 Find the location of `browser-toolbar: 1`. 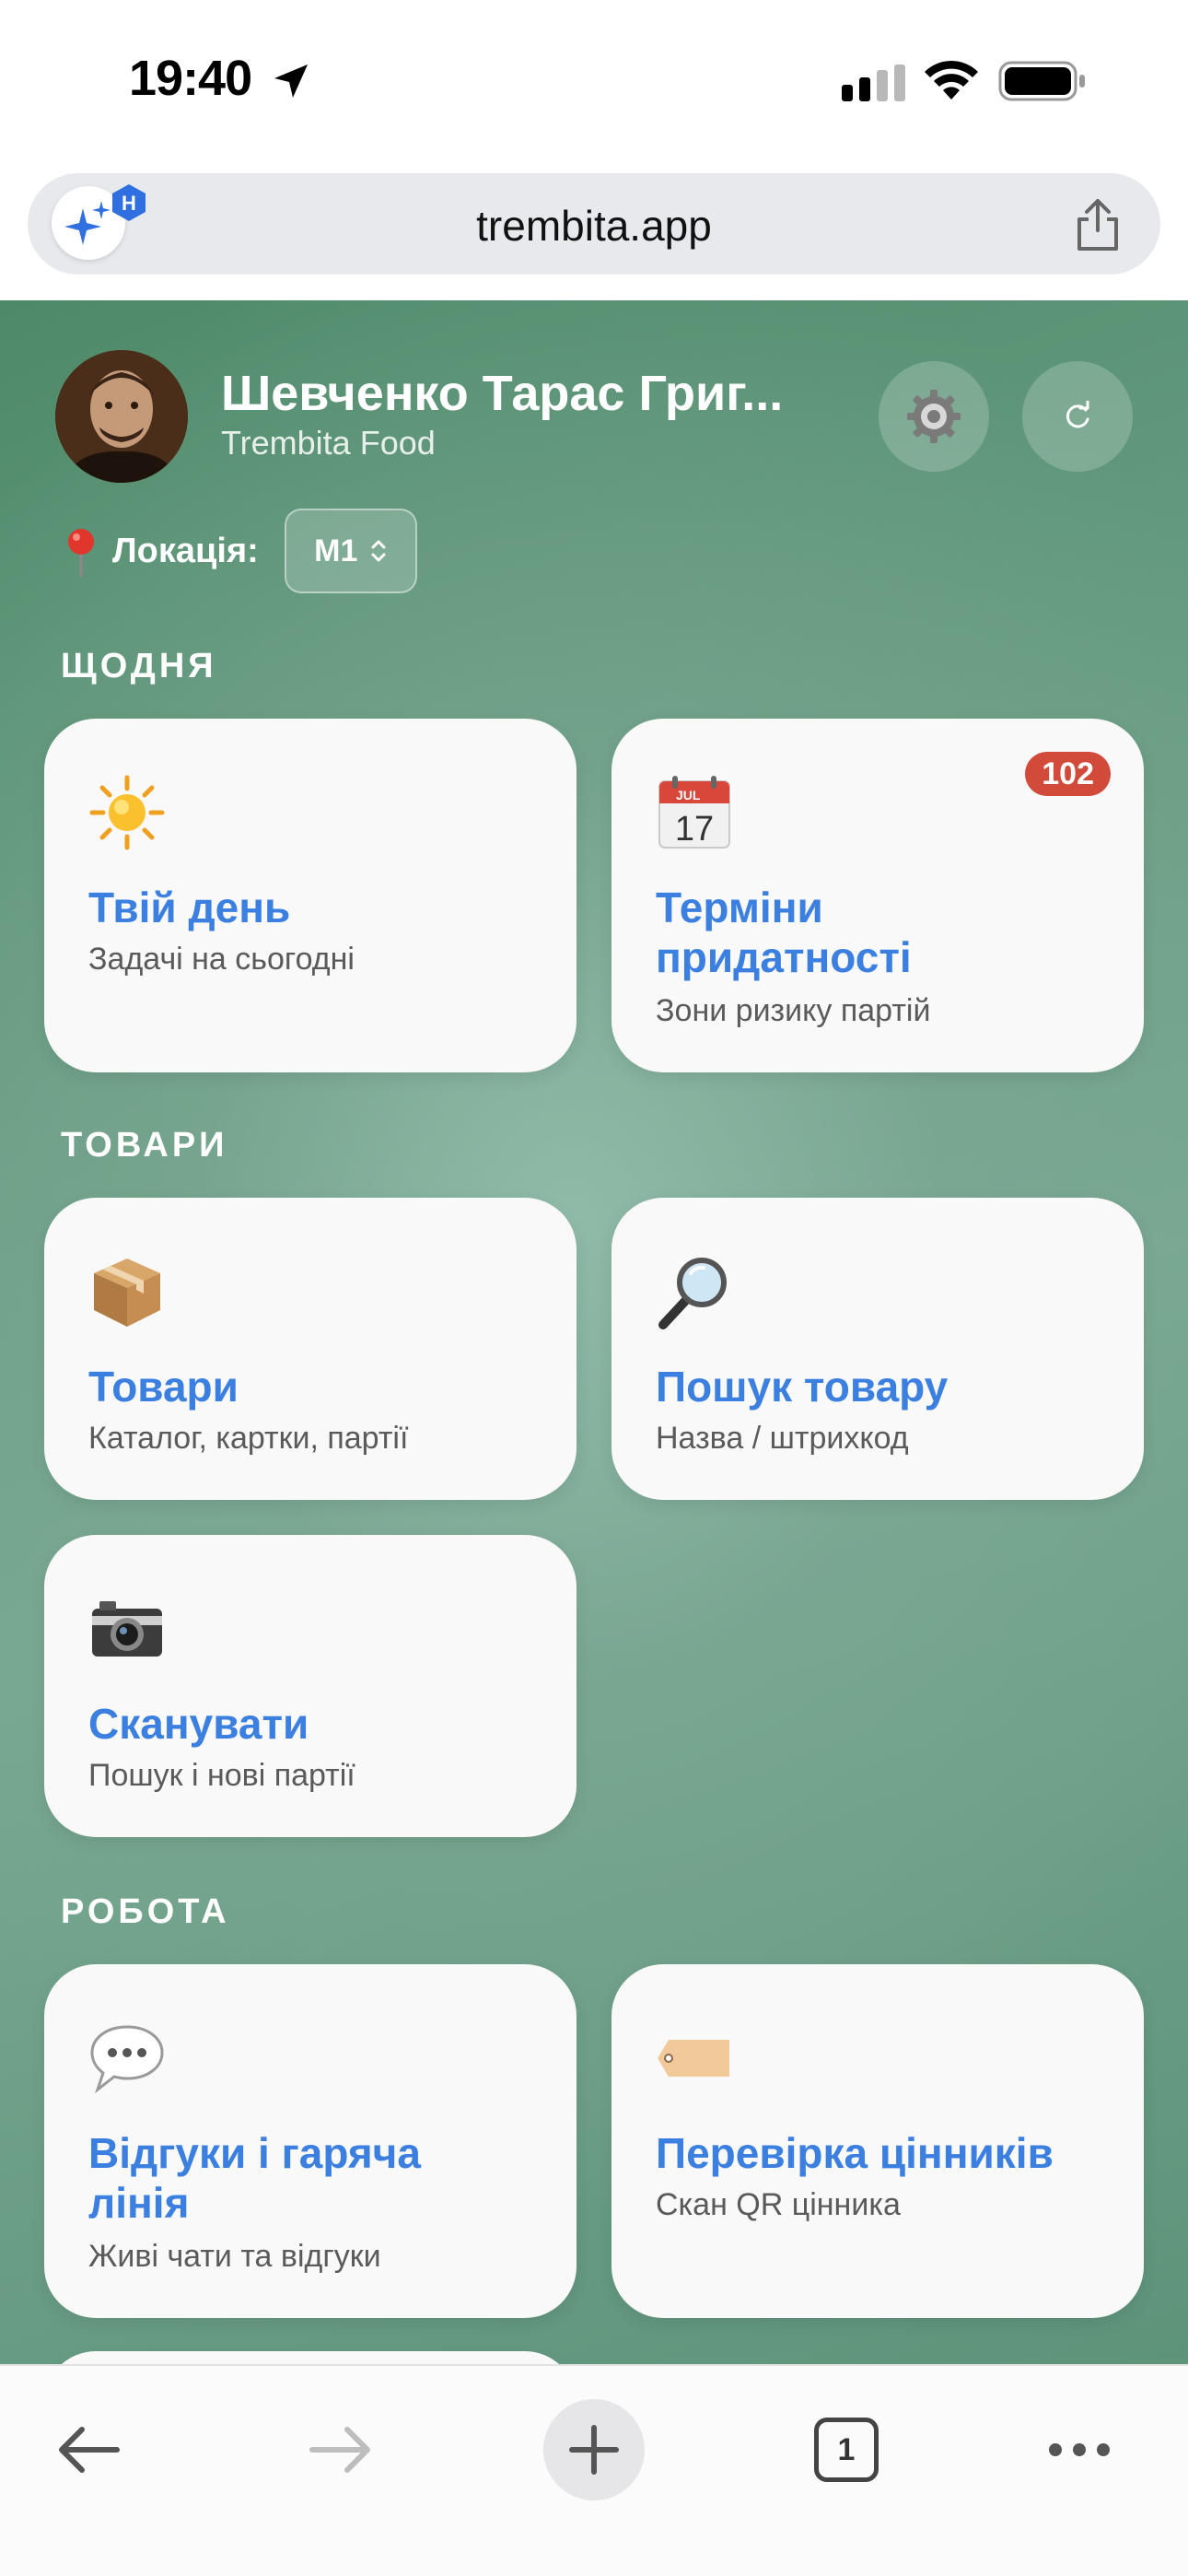

browser-toolbar: 1 is located at coordinates (594, 2470).